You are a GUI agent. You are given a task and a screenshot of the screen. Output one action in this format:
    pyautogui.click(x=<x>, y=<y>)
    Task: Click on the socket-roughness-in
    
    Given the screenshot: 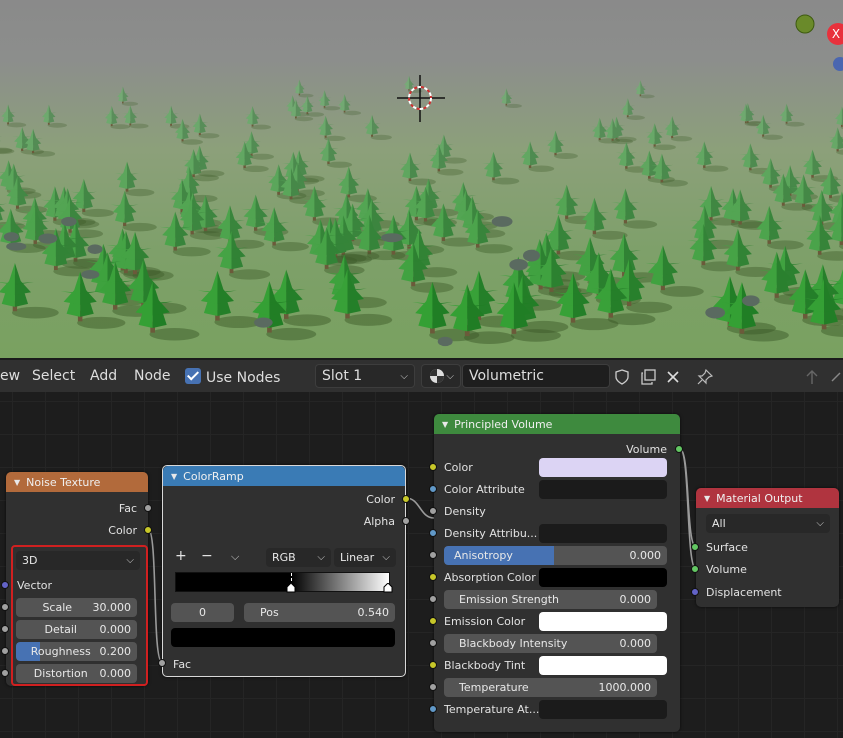 What is the action you would take?
    pyautogui.click(x=5, y=651)
    